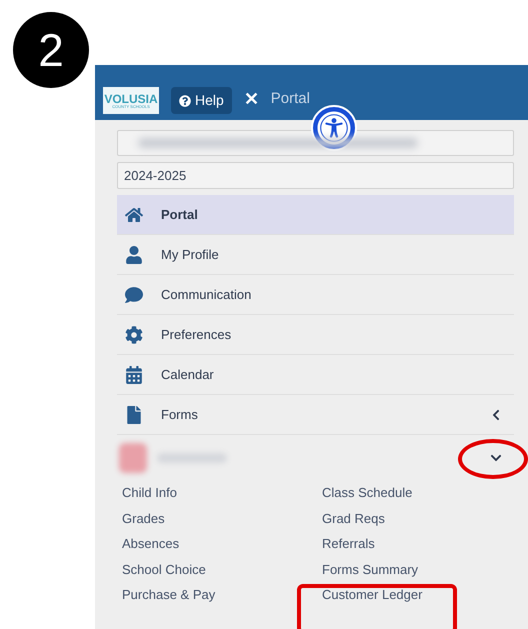  Describe the element at coordinates (134, 375) in the screenshot. I see `calendar-icon` at that location.